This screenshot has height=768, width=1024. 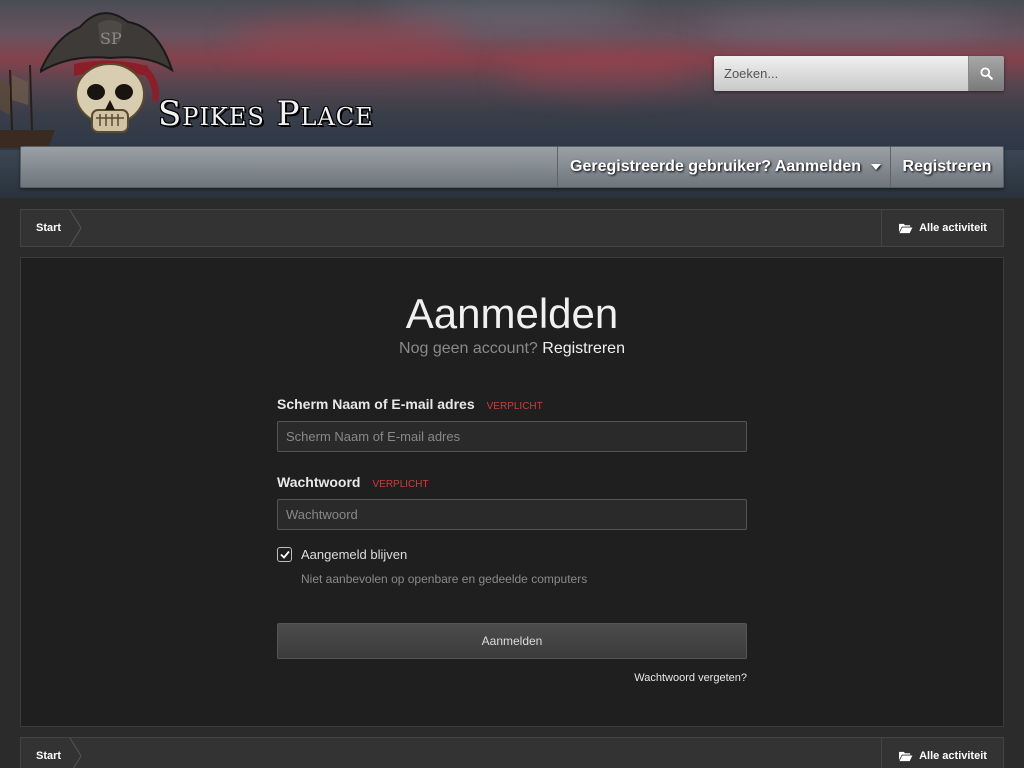 I want to click on no-account-prompt: Nog geen account? Registreren, so click(x=512, y=349).